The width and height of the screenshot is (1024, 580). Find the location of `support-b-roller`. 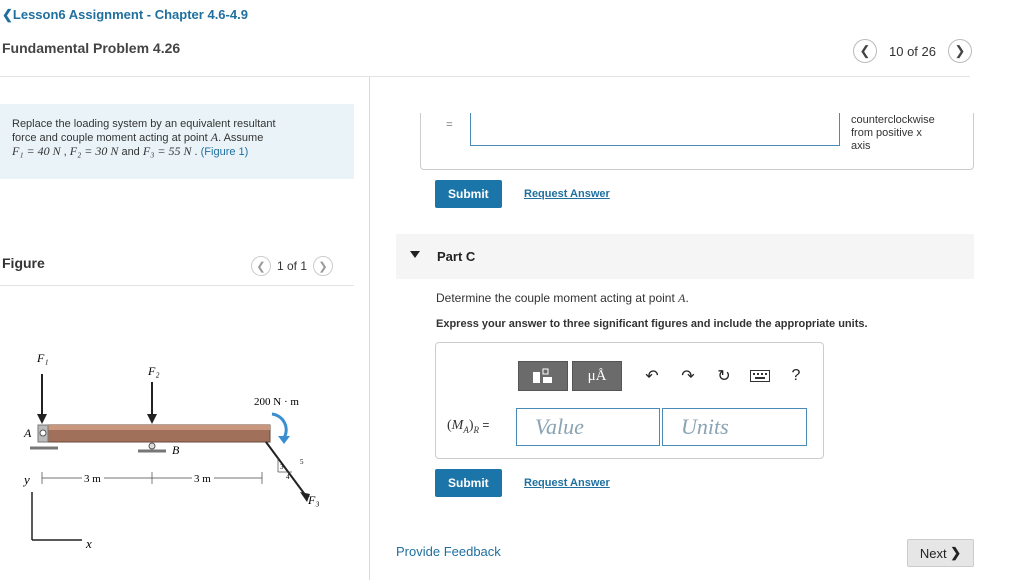

support-b-roller is located at coordinates (152, 446).